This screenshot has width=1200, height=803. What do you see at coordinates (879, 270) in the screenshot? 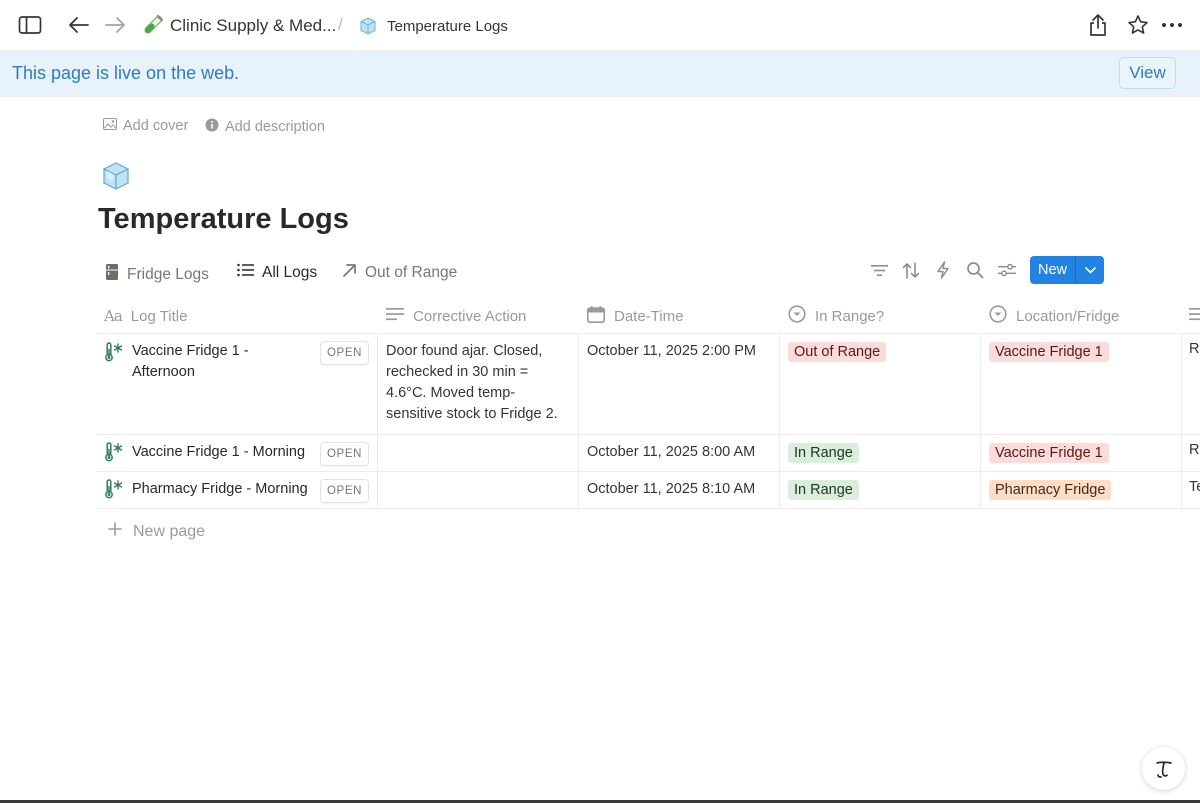
I see `filter-icon` at bounding box center [879, 270].